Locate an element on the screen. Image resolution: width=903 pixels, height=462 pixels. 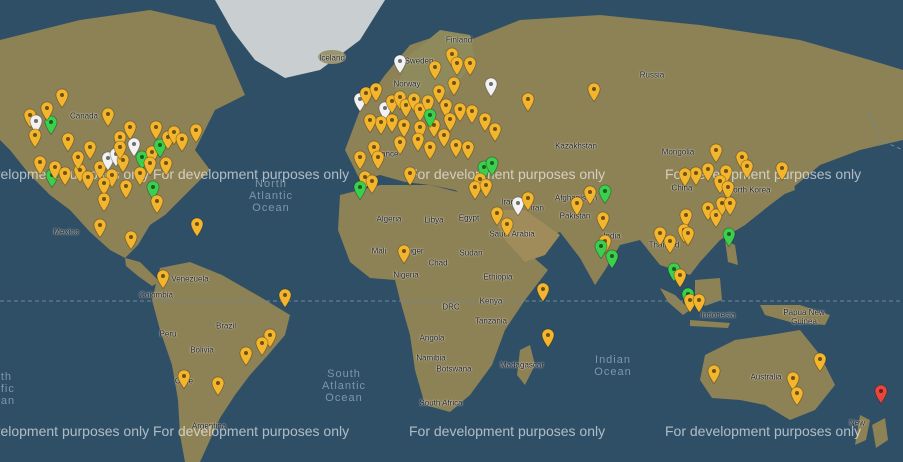
label-tanzania: Tanzania is located at coordinates (491, 321).